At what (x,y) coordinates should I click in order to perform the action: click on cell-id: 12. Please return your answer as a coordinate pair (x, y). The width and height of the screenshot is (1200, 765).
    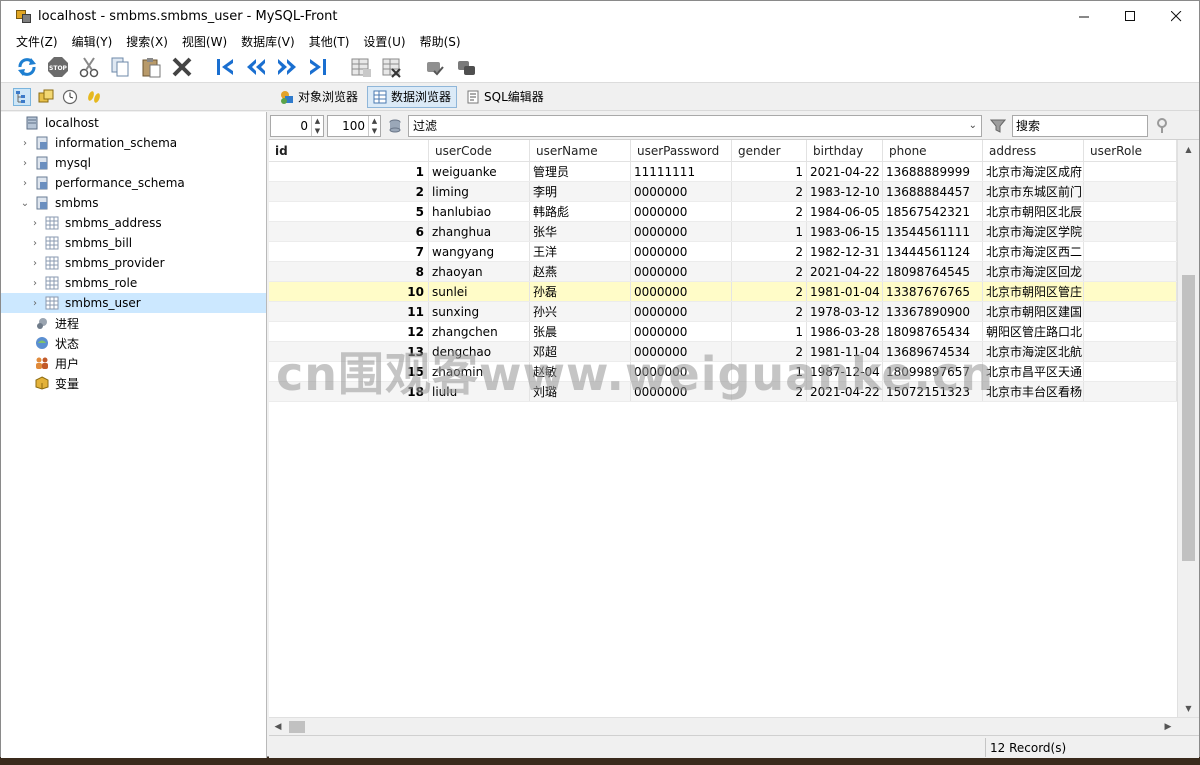
    Looking at the image, I should click on (349, 331).